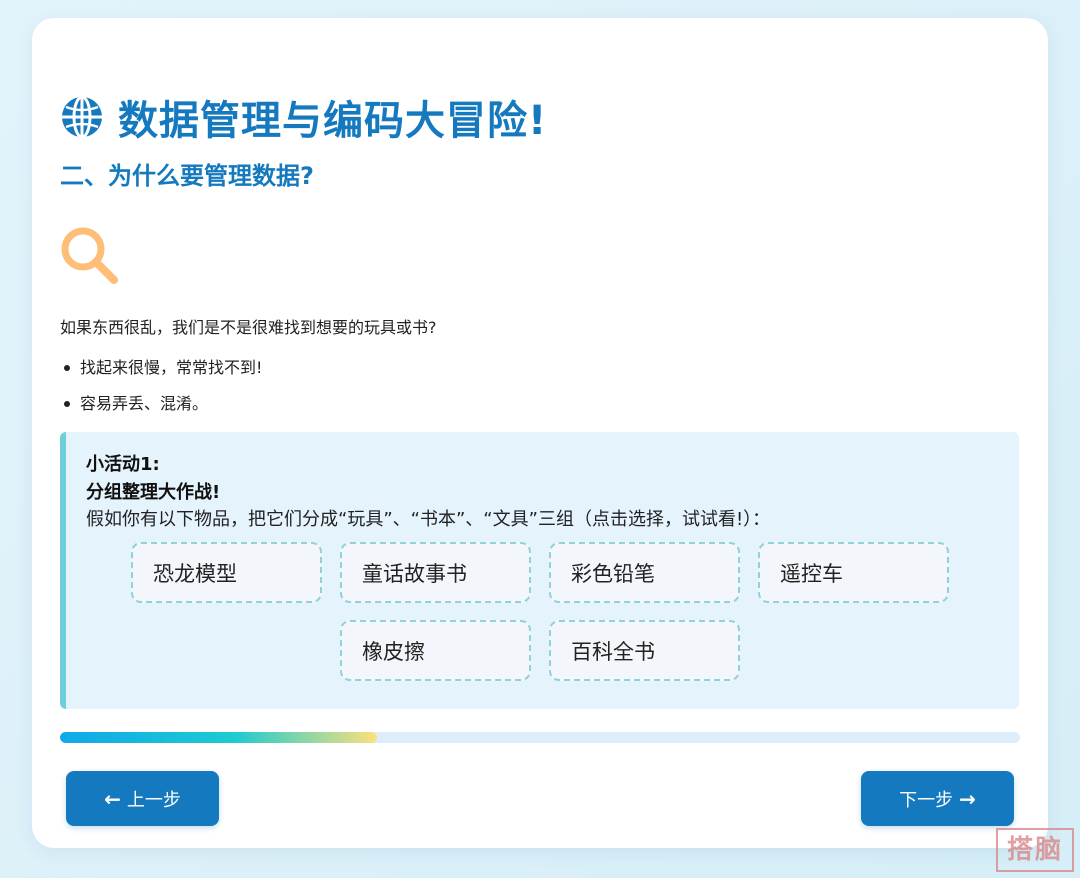  I want to click on next-button-label: 下一步, so click(926, 800).